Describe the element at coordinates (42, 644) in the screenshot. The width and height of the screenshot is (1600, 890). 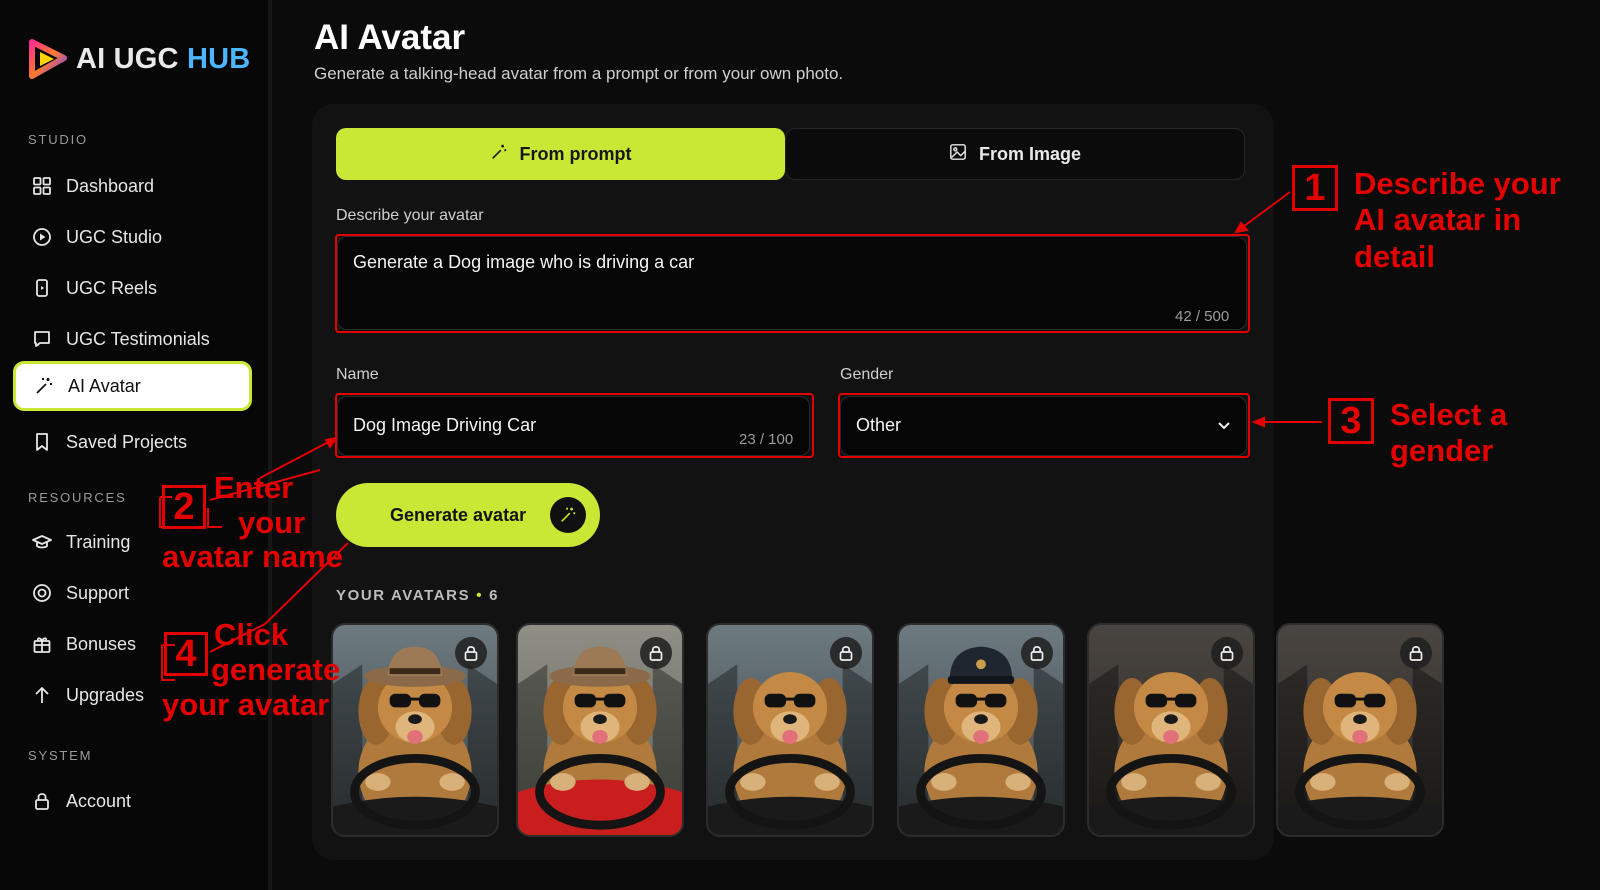
I see `gift-icon` at that location.